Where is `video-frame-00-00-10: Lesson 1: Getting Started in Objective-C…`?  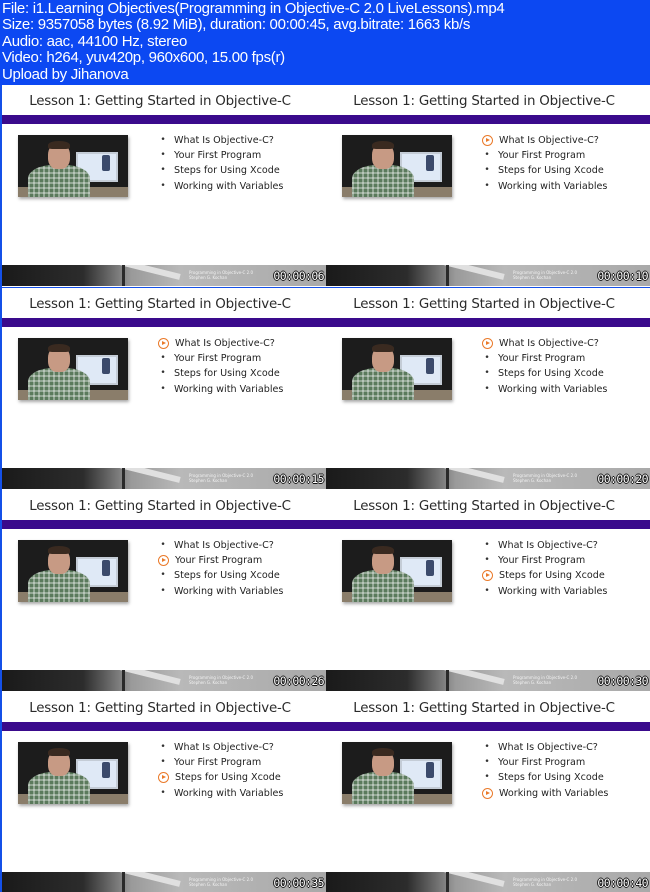 video-frame-00-00-10: Lesson 1: Getting Started in Objective-C… is located at coordinates (488, 186).